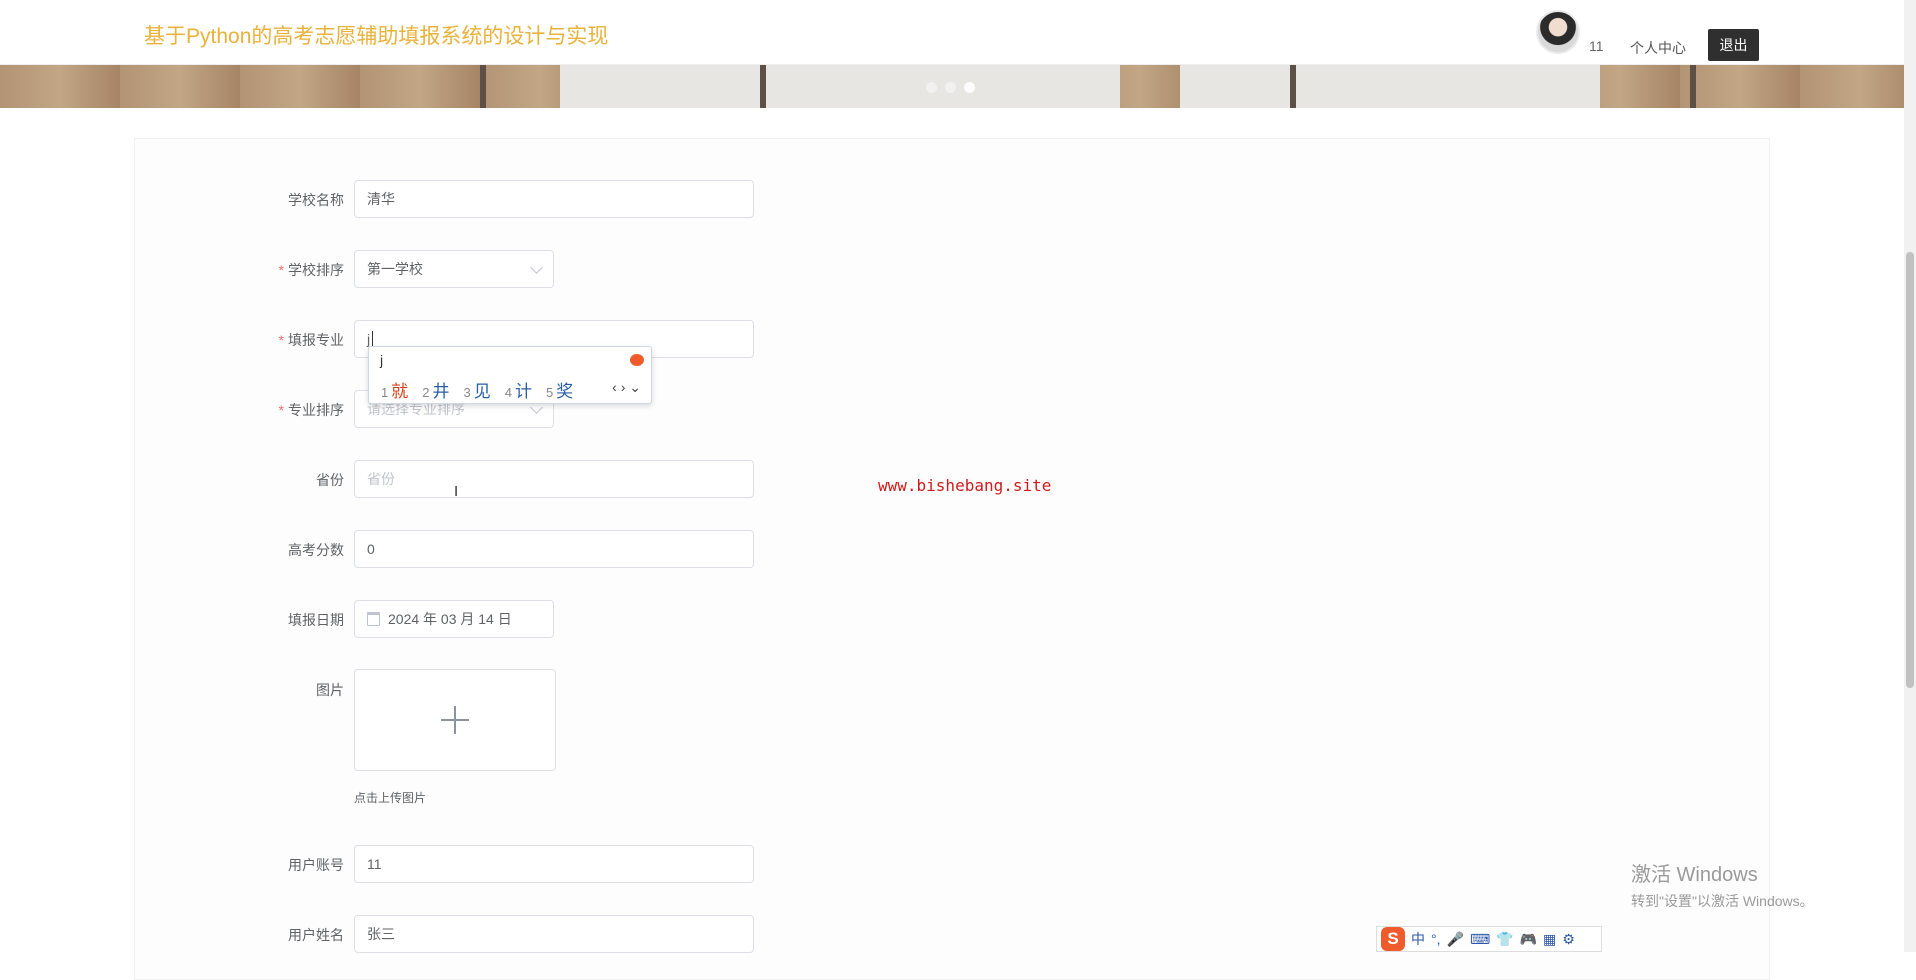 Image resolution: width=1916 pixels, height=980 pixels. Describe the element at coordinates (394, 389) in the screenshot. I see `ime-candidate: 1就` at that location.